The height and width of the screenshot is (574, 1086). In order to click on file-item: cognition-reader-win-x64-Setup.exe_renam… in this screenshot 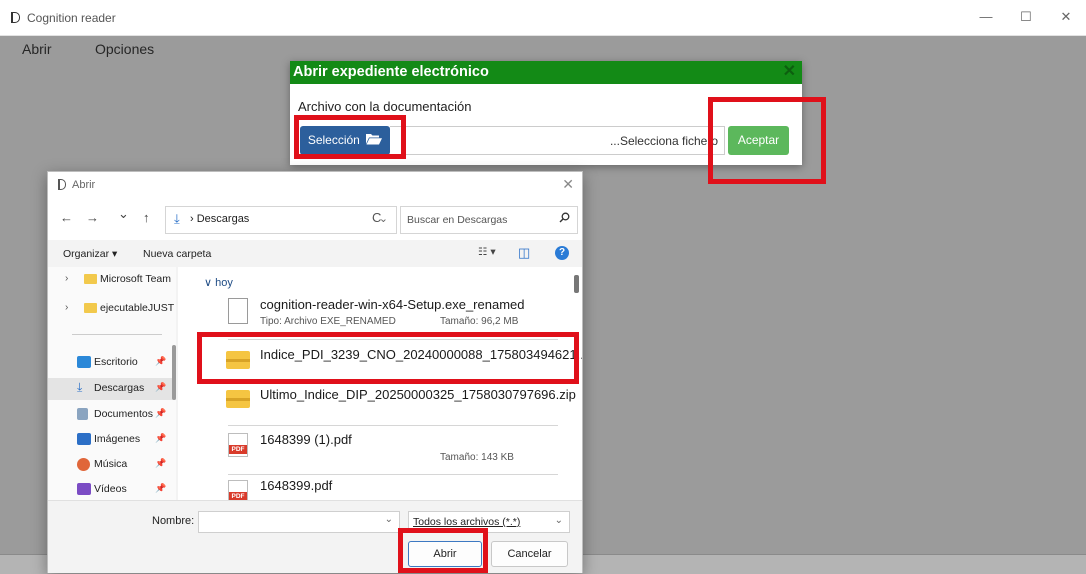, I will do `click(378, 318)`.